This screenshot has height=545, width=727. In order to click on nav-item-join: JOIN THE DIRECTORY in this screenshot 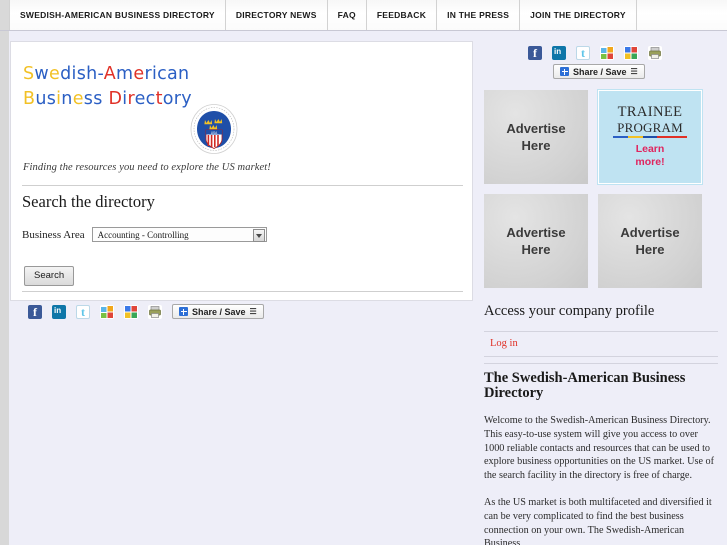, I will do `click(578, 15)`.